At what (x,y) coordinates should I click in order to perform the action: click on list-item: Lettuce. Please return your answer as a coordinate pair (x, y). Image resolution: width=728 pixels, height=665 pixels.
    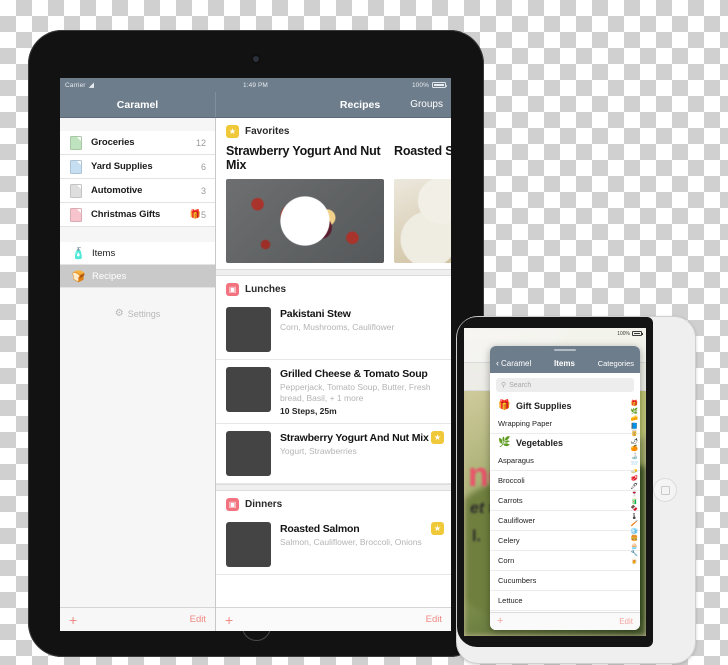
    Looking at the image, I should click on (565, 601).